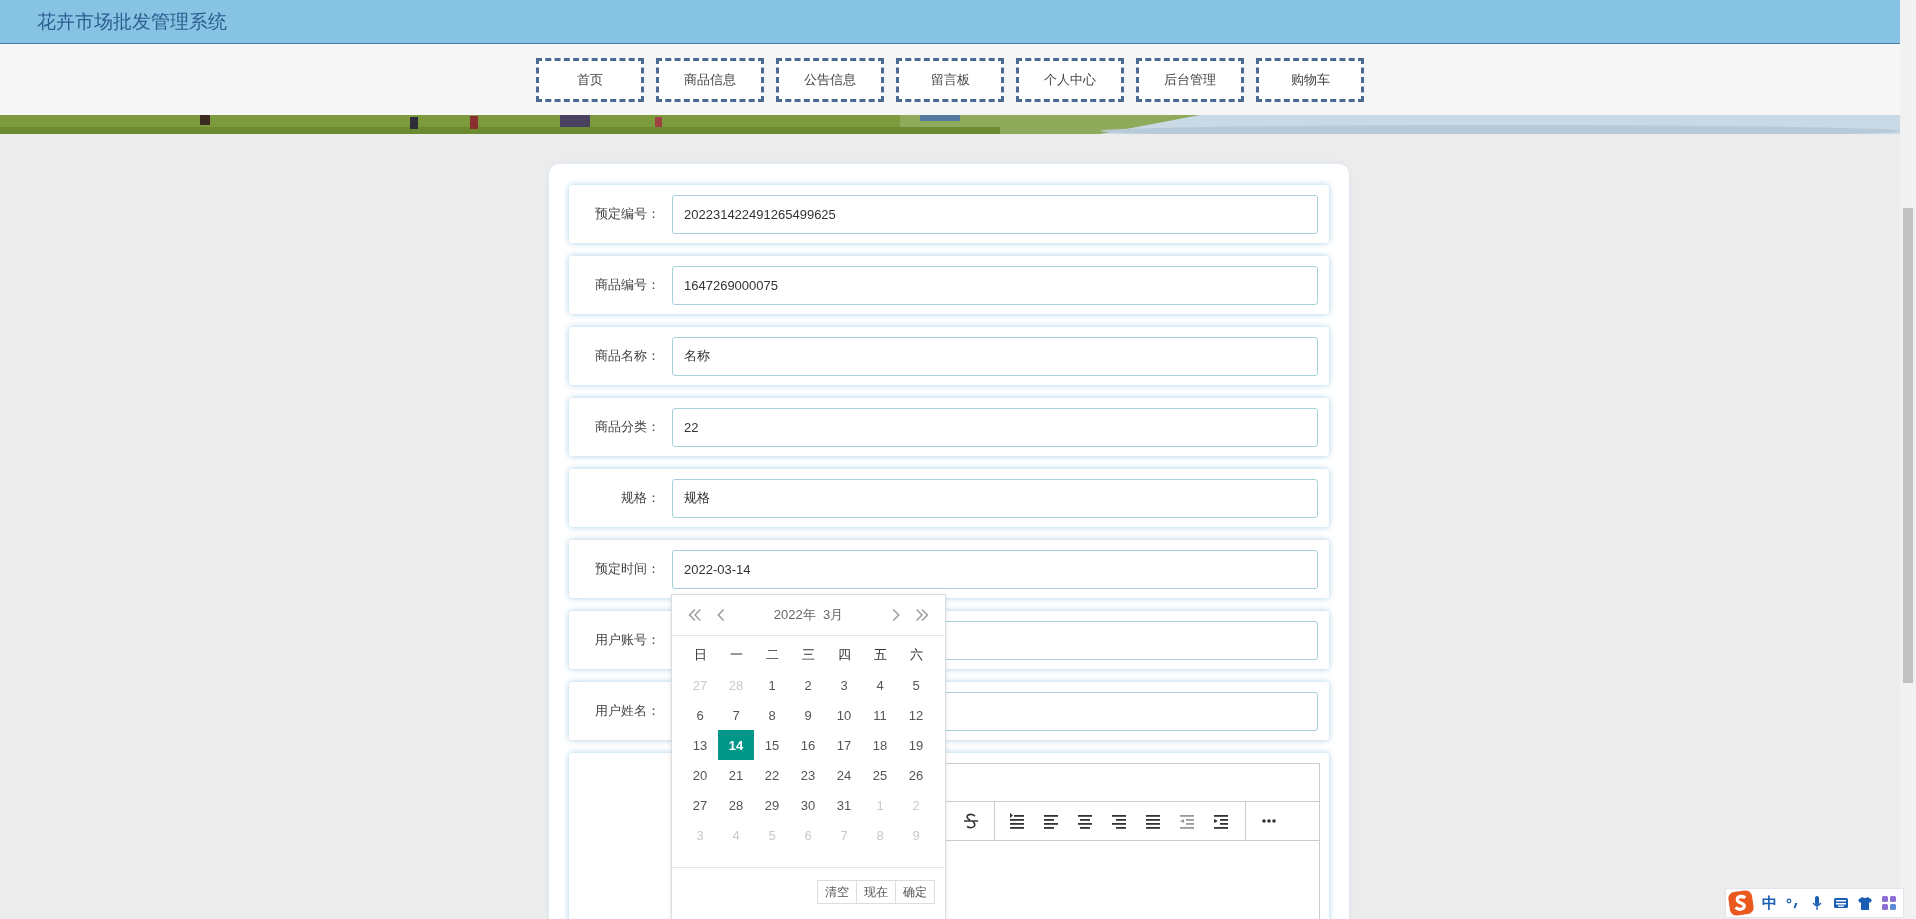 The height and width of the screenshot is (919, 1916). Describe the element at coordinates (627, 214) in the screenshot. I see `field-label: 预定编号：` at that location.